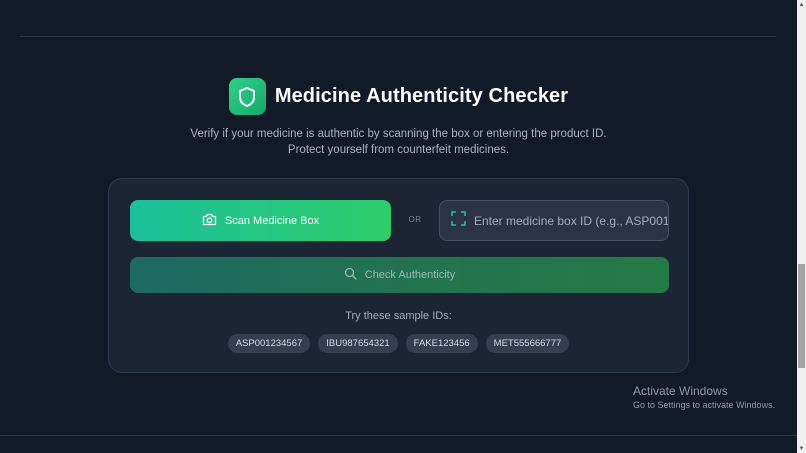 This screenshot has height=453, width=806. What do you see at coordinates (358, 343) in the screenshot?
I see `sample-id-chip: IBU987654321` at bounding box center [358, 343].